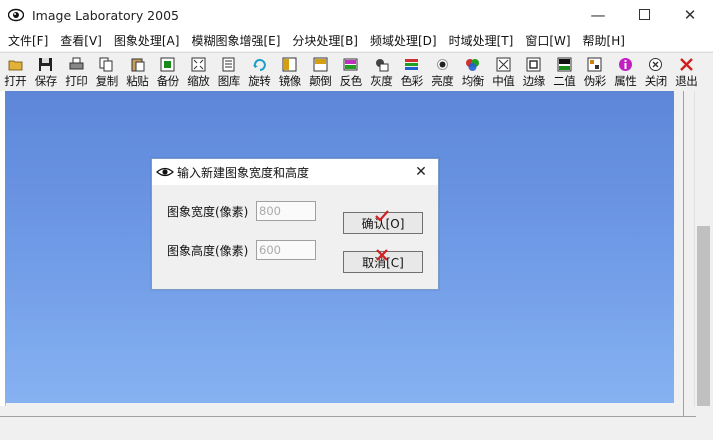  What do you see at coordinates (604, 40) in the screenshot?
I see `menu-help: 帮助[H]` at bounding box center [604, 40].